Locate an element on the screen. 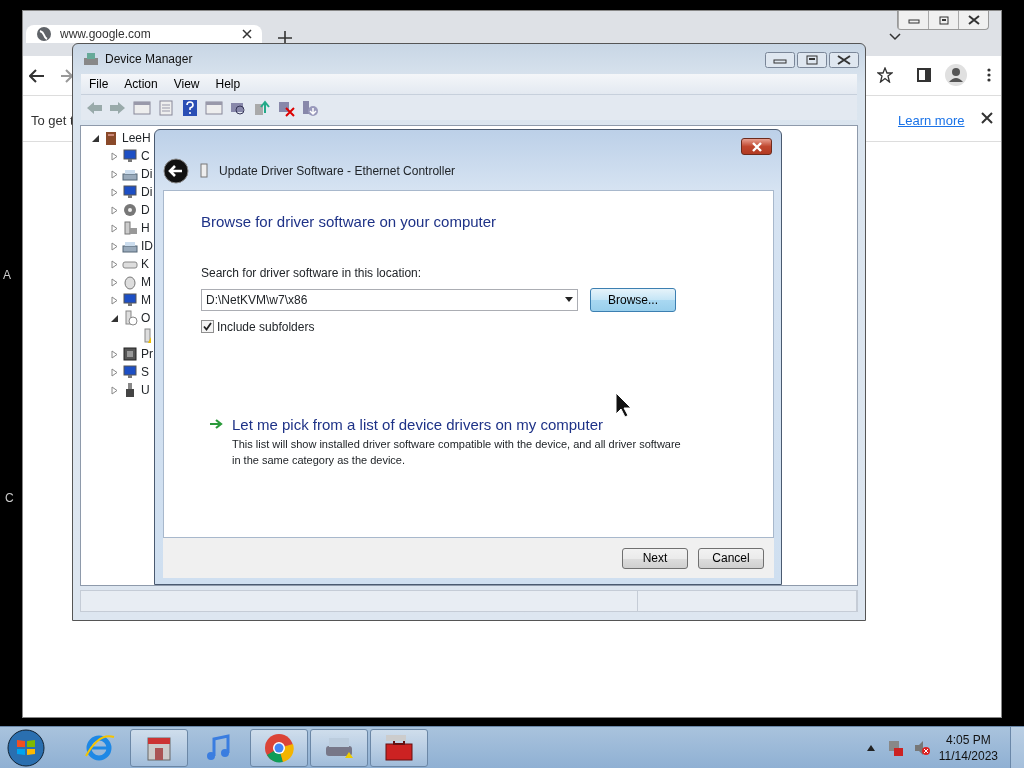 The width and height of the screenshot is (1024, 768). menu-item: Help is located at coordinates (228, 84).